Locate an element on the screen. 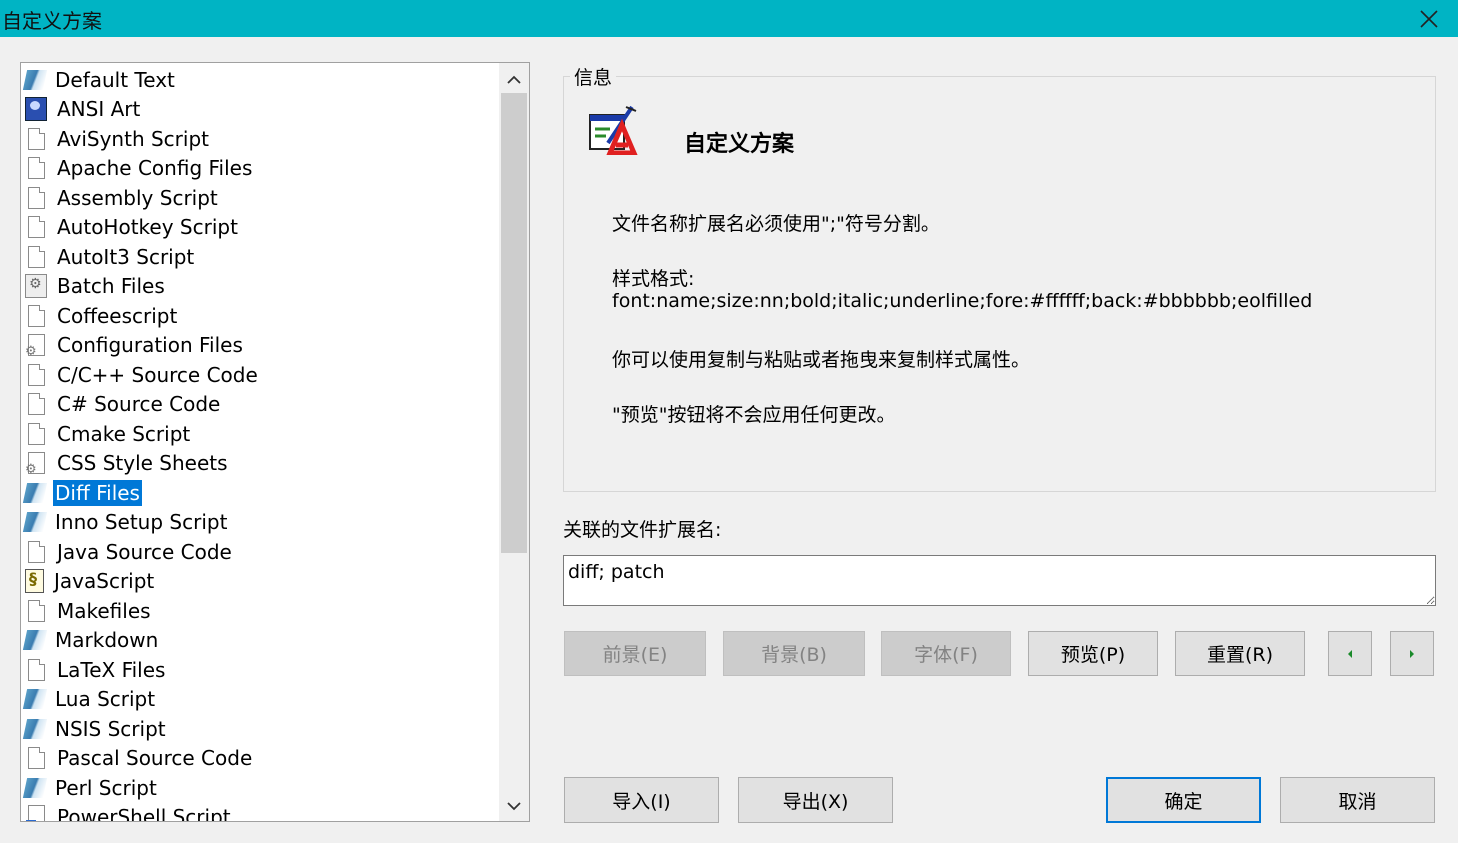 This screenshot has width=1458, height=843. scheme-list-item-label: Markdown is located at coordinates (107, 640).